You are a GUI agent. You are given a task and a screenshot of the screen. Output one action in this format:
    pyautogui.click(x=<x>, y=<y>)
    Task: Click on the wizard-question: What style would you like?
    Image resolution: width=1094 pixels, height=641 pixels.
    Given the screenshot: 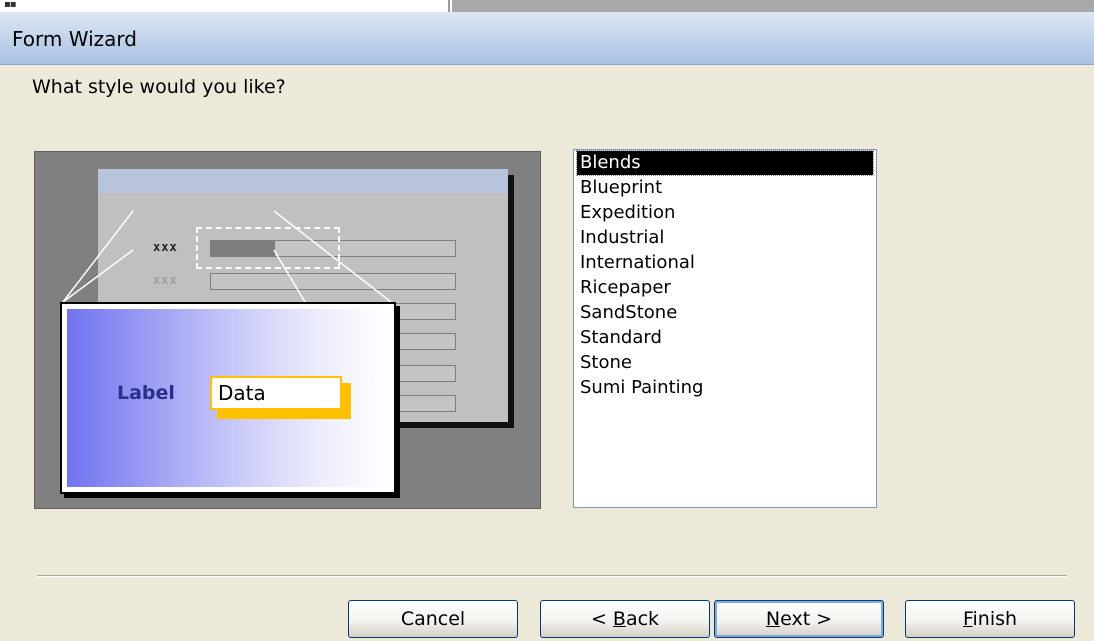 What is the action you would take?
    pyautogui.click(x=159, y=87)
    